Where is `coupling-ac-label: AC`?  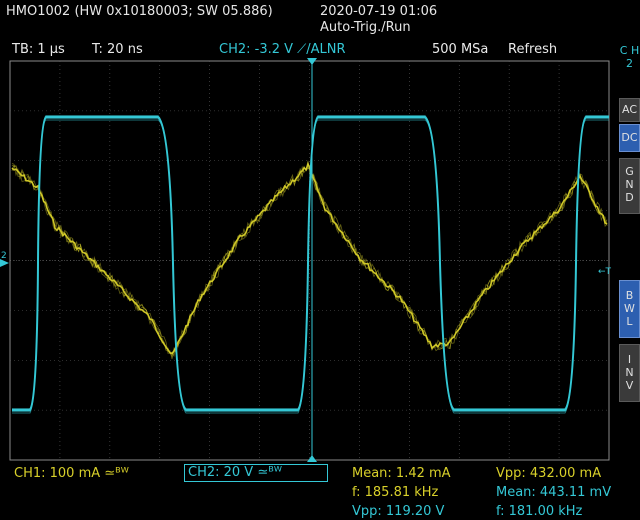 coupling-ac-label: AC is located at coordinates (629, 109).